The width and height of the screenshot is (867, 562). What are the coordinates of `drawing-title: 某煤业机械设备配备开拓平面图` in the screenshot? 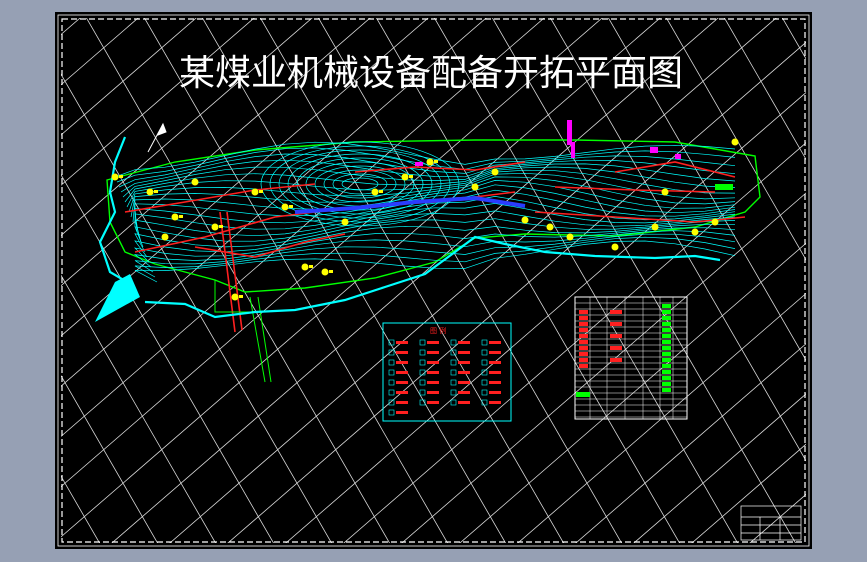 It's located at (431, 73).